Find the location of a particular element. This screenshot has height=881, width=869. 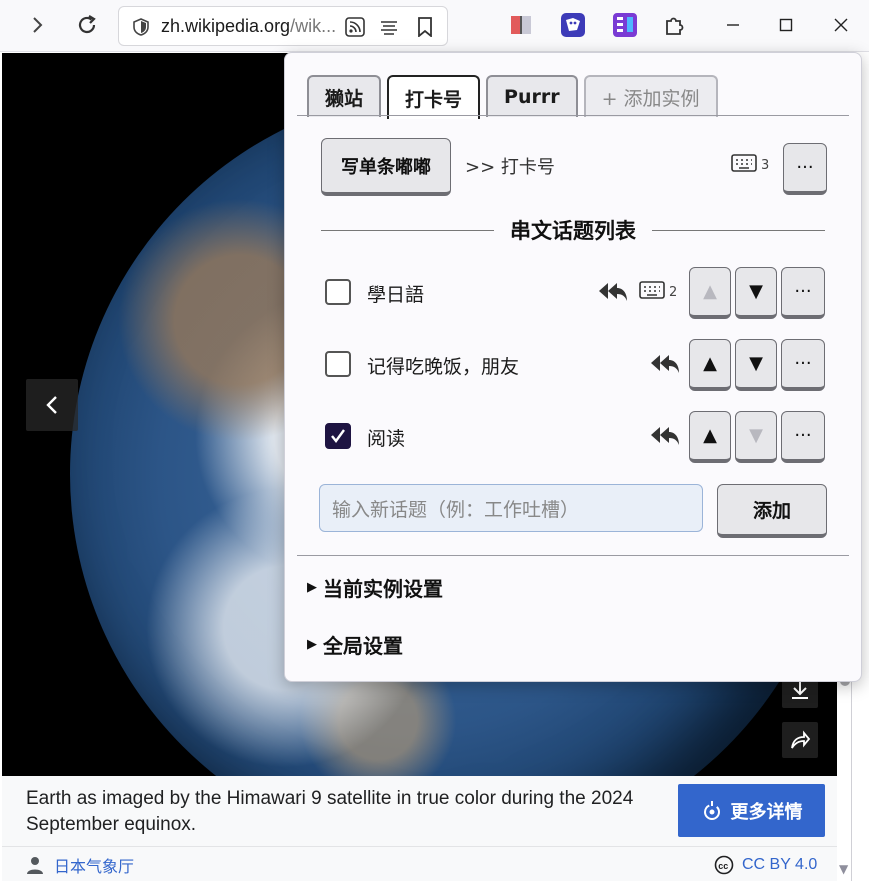

minimize-button is located at coordinates (733, 25).